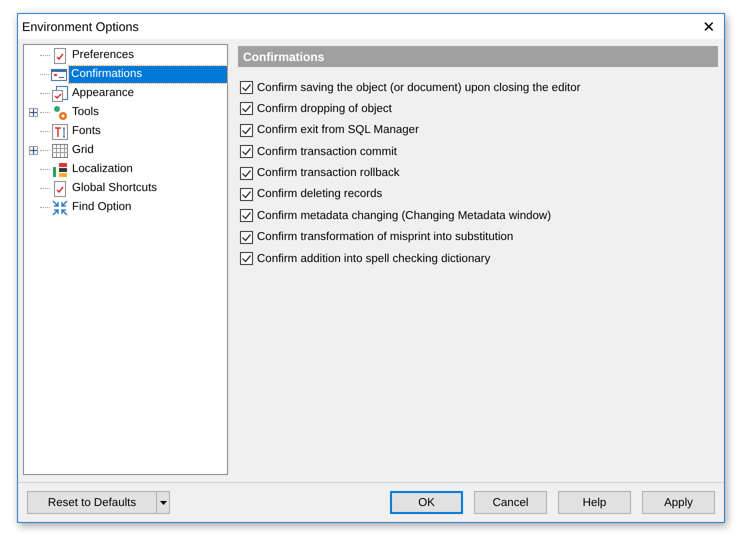 The image size is (744, 547). I want to click on section-header: Confirmations, so click(478, 56).